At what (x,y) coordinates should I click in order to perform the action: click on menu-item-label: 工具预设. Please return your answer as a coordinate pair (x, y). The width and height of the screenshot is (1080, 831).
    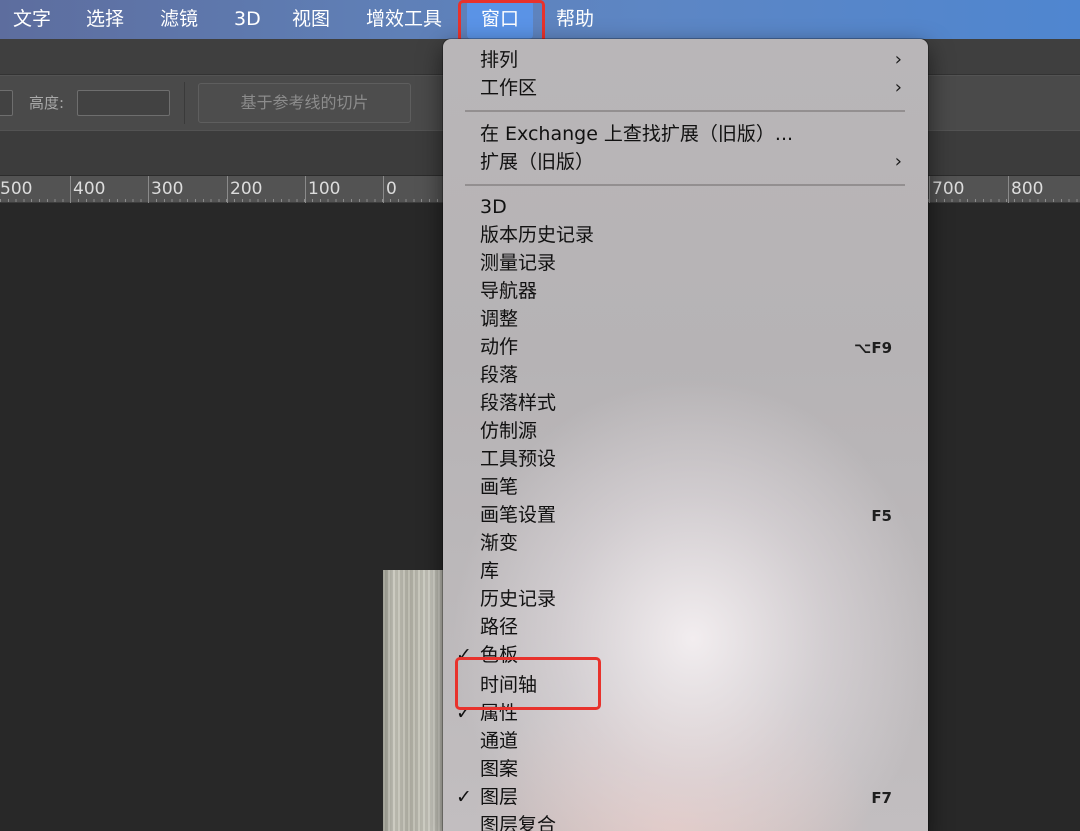
    Looking at the image, I should click on (518, 459).